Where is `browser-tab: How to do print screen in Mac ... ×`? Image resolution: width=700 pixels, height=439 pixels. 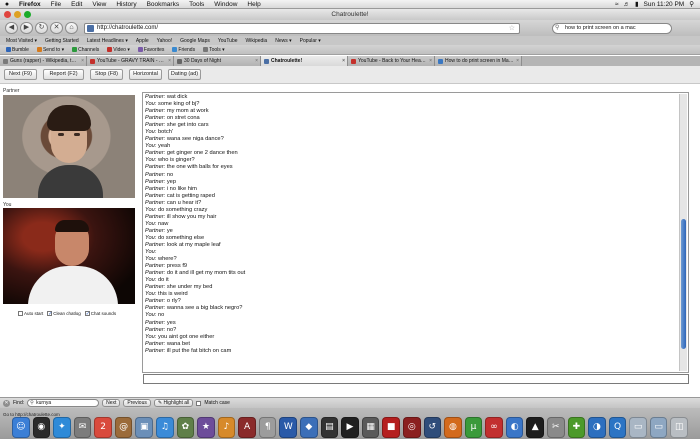 browser-tab: How to do print screen in Mac ... × is located at coordinates (478, 61).